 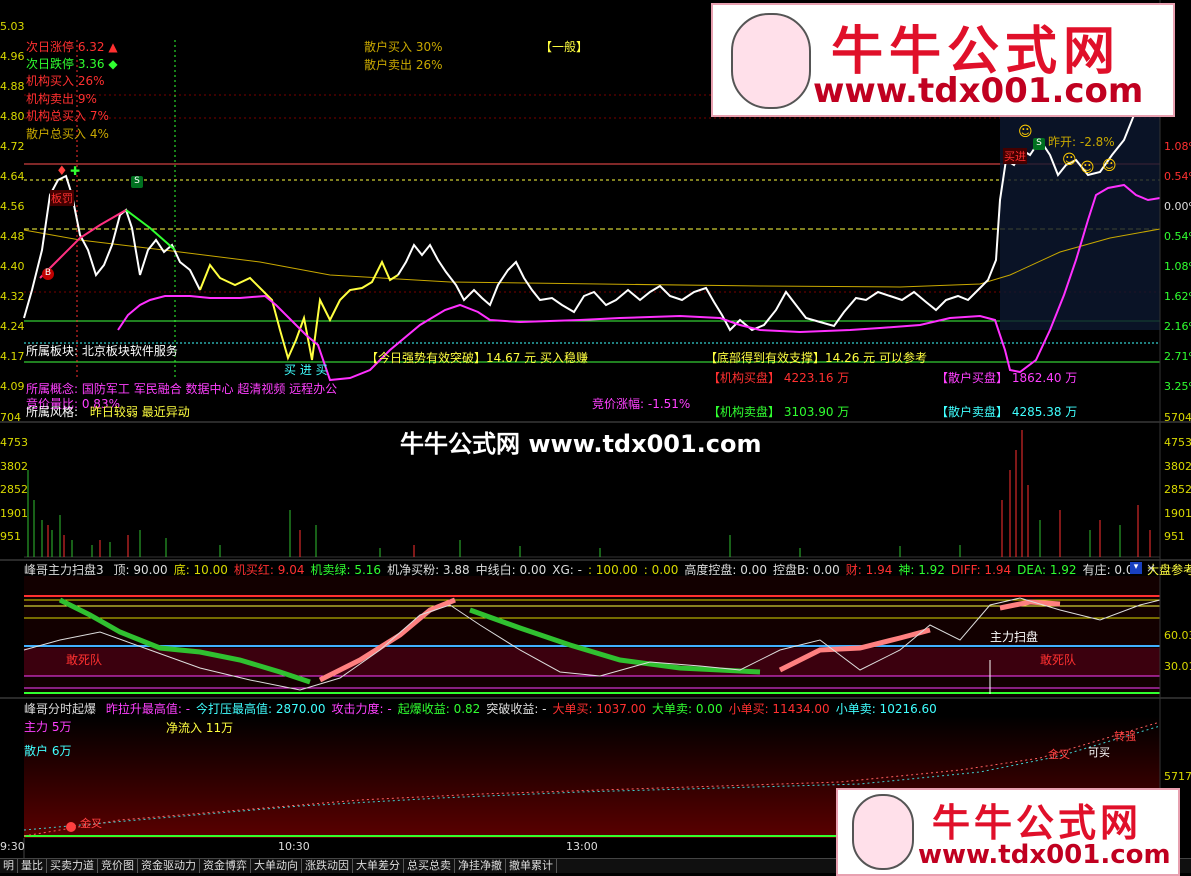 What do you see at coordinates (1099, 752) in the screenshot?
I see `can-buy-label: 可买` at bounding box center [1099, 752].